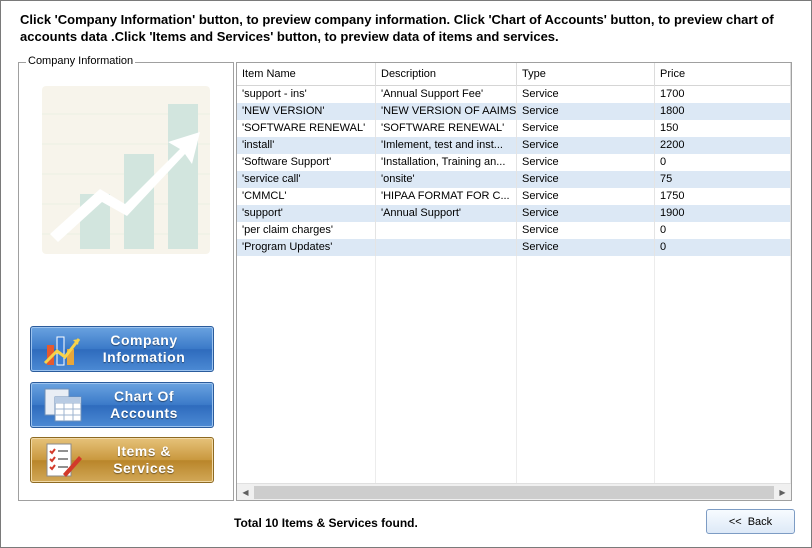 This screenshot has width=812, height=548. I want to click on cell-item-name: 'SOFTWARE RENEWAL', so click(306, 128).